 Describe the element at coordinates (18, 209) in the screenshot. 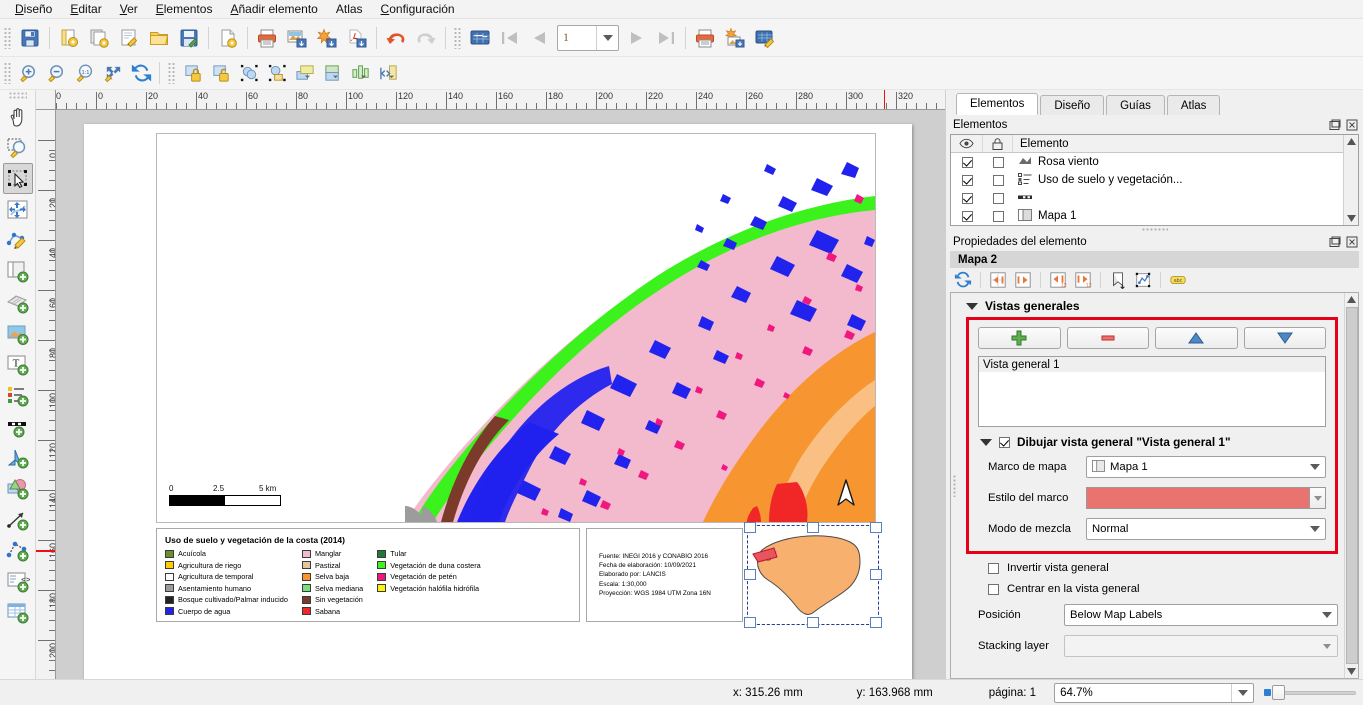

I see `move-item-content-icon` at that location.